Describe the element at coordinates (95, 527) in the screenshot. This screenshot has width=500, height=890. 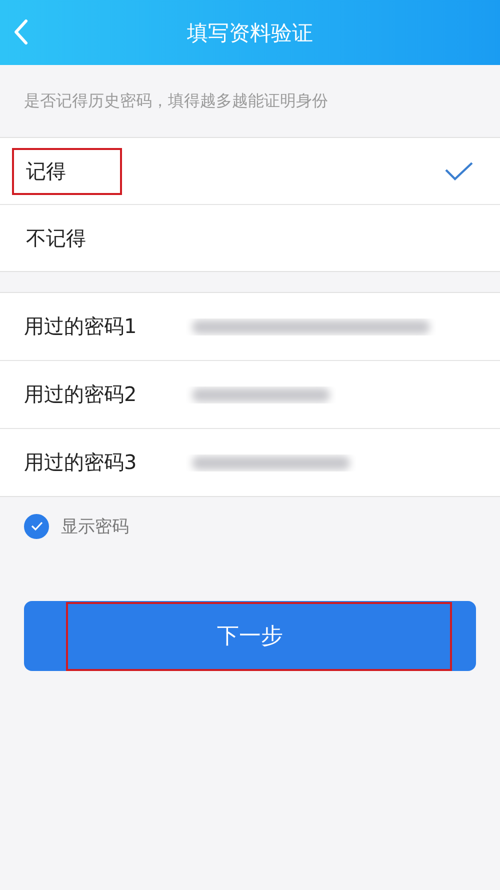
I see `show-password-label: 显示密码` at that location.